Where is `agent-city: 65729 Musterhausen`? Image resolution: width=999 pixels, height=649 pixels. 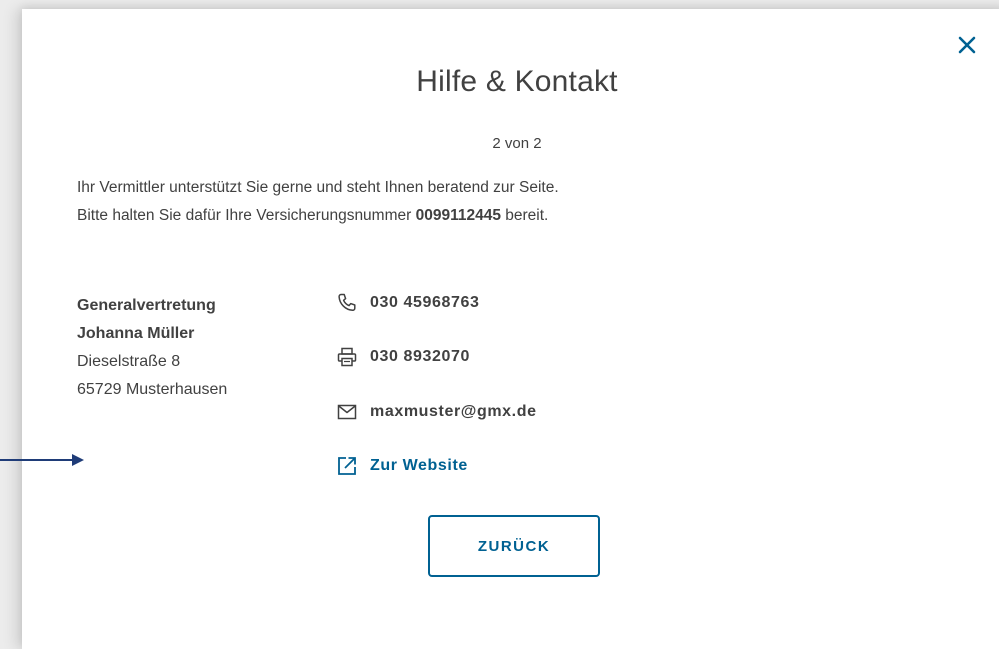 agent-city: 65729 Musterhausen is located at coordinates (152, 389).